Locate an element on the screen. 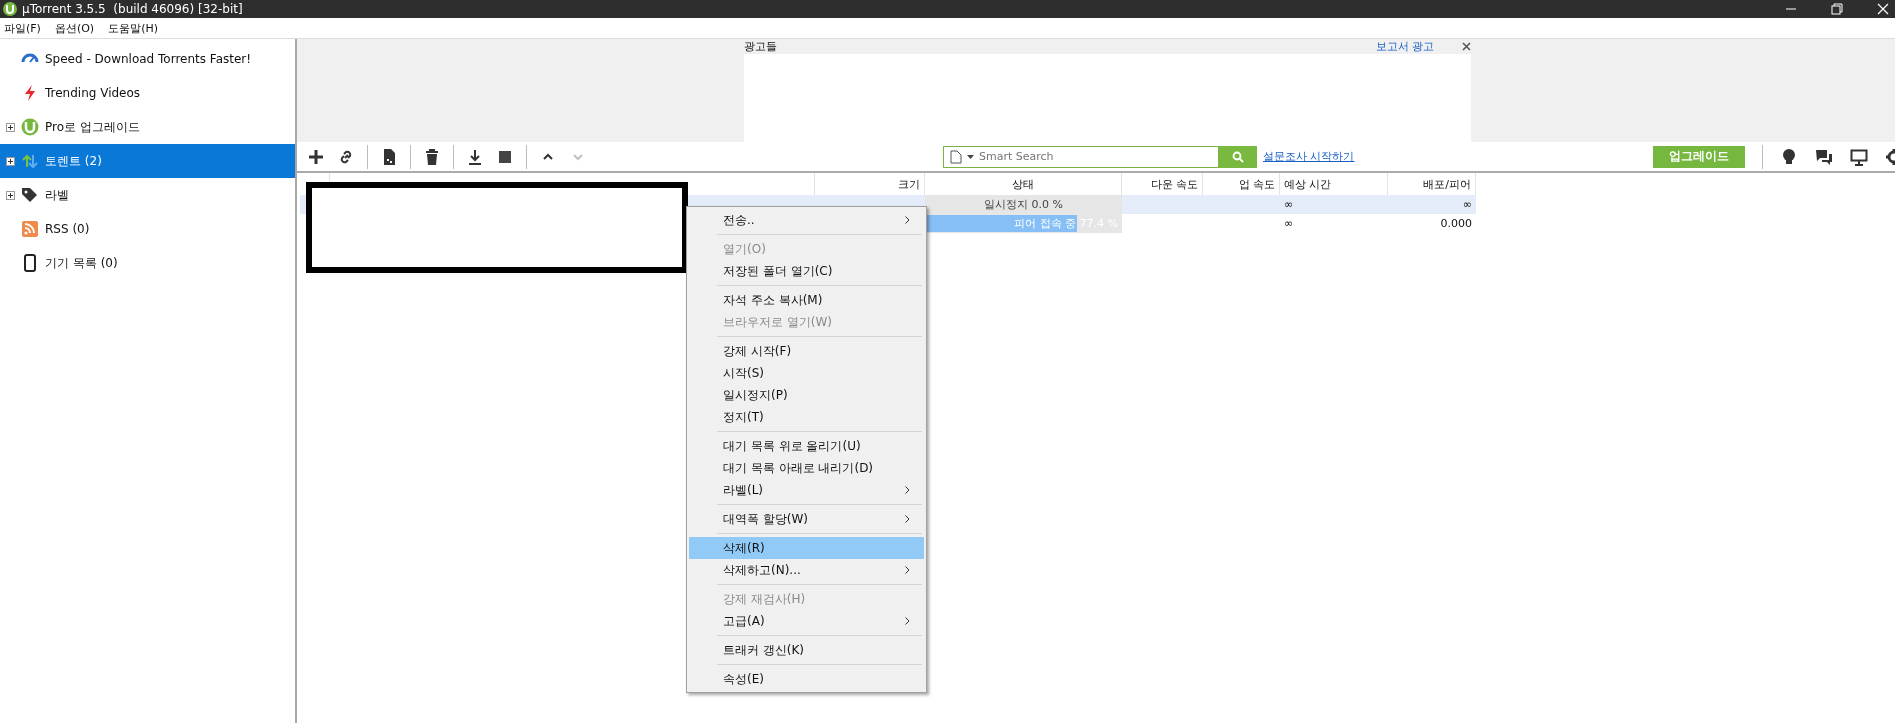 The height and width of the screenshot is (723, 1895). window-title: µTorrent 3.5.5 (build 46096) [32-bit] is located at coordinates (132, 9).